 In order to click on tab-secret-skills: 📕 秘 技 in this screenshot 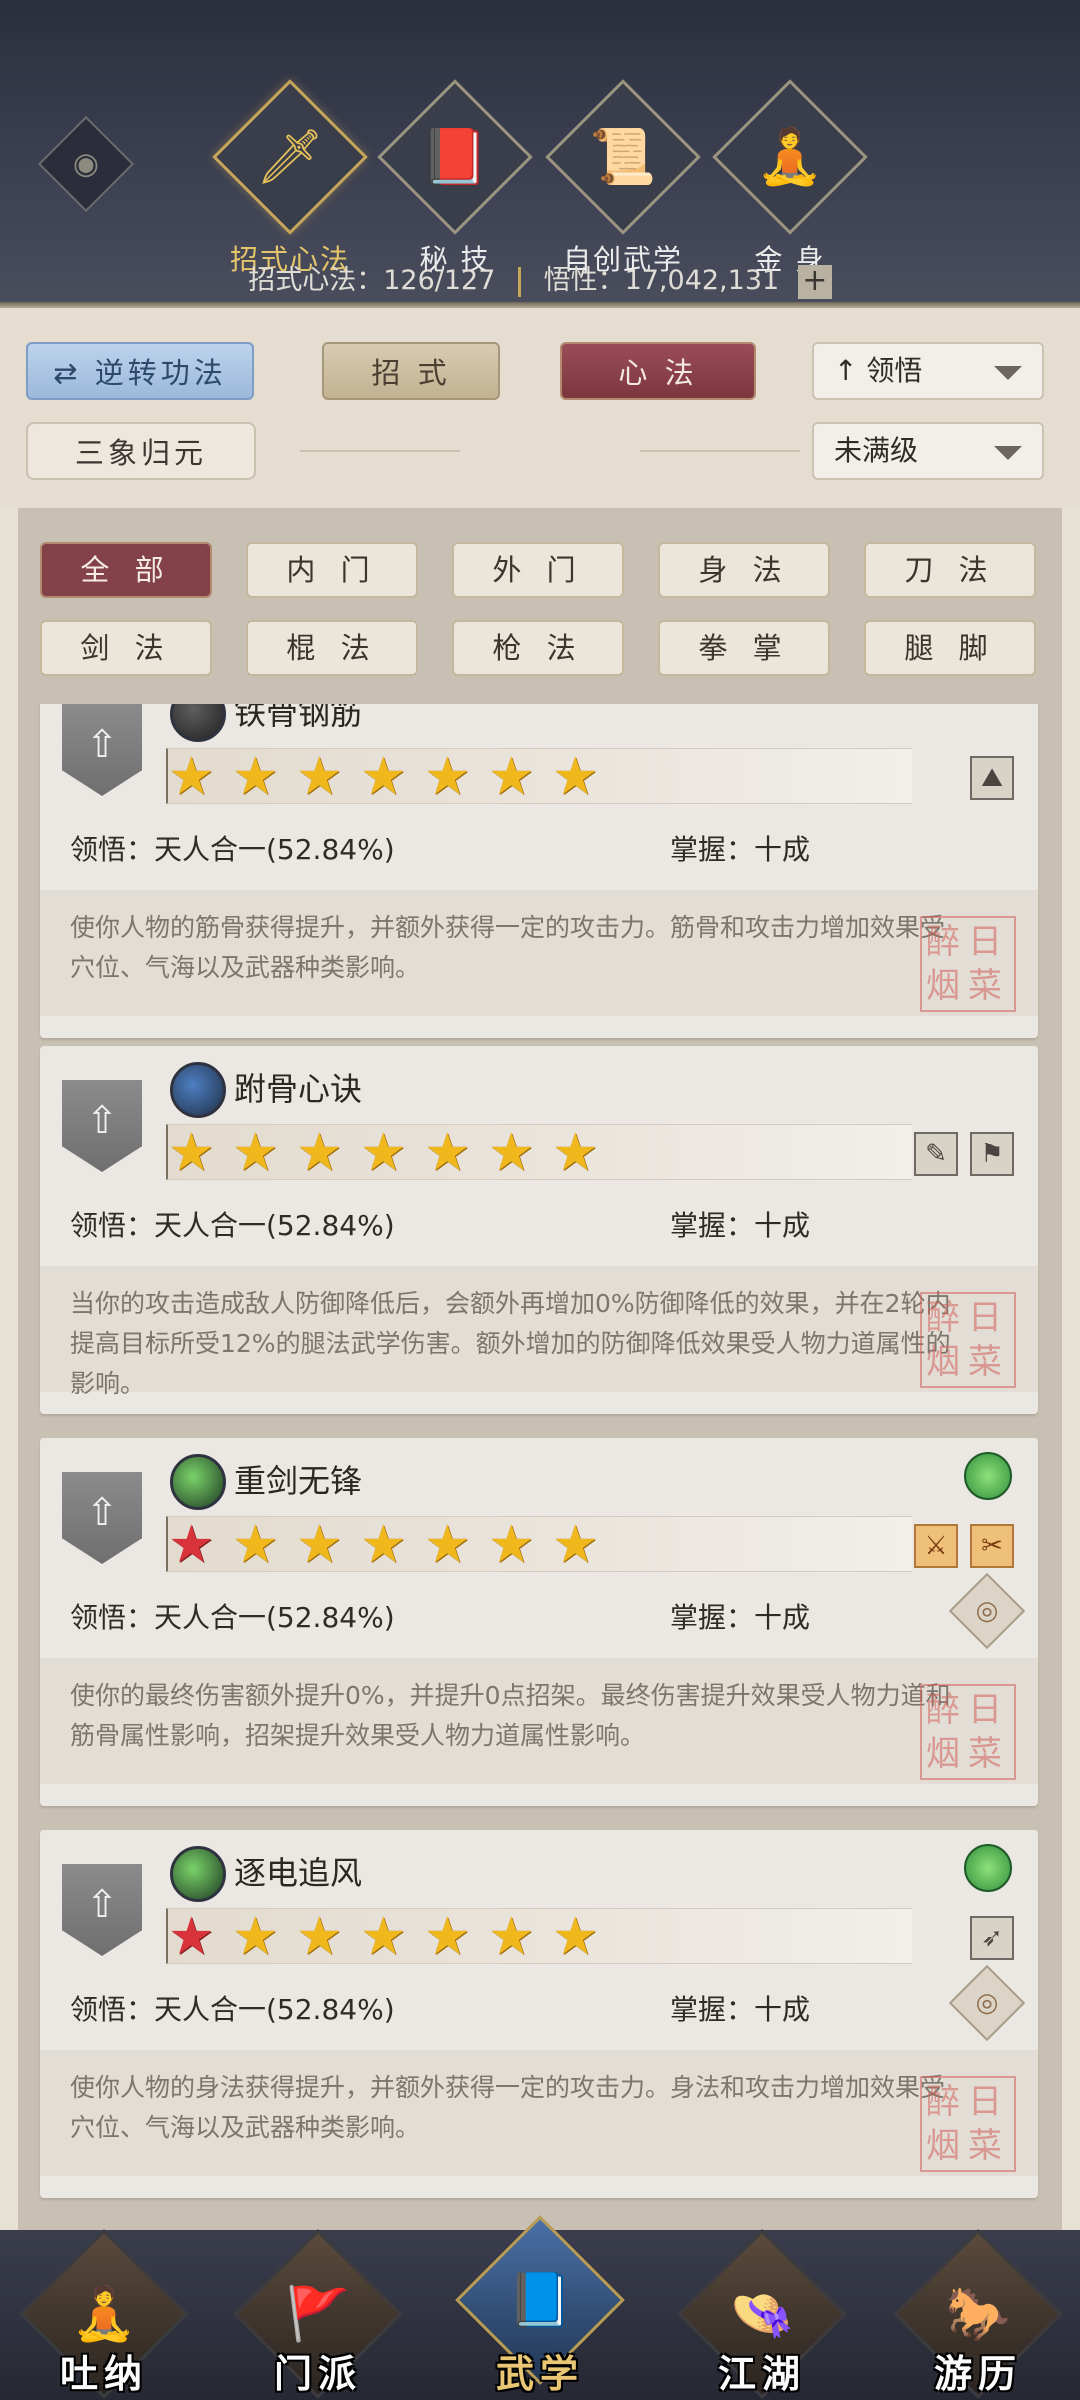, I will do `click(455, 178)`.